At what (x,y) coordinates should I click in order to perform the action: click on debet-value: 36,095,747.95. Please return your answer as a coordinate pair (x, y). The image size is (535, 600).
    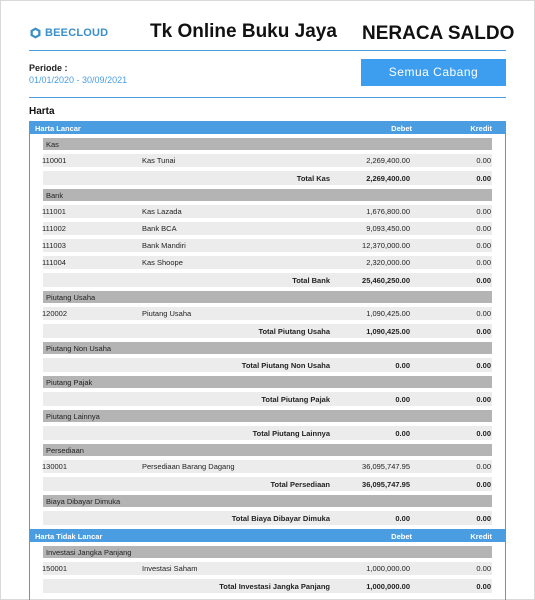
    Looking at the image, I should click on (386, 466).